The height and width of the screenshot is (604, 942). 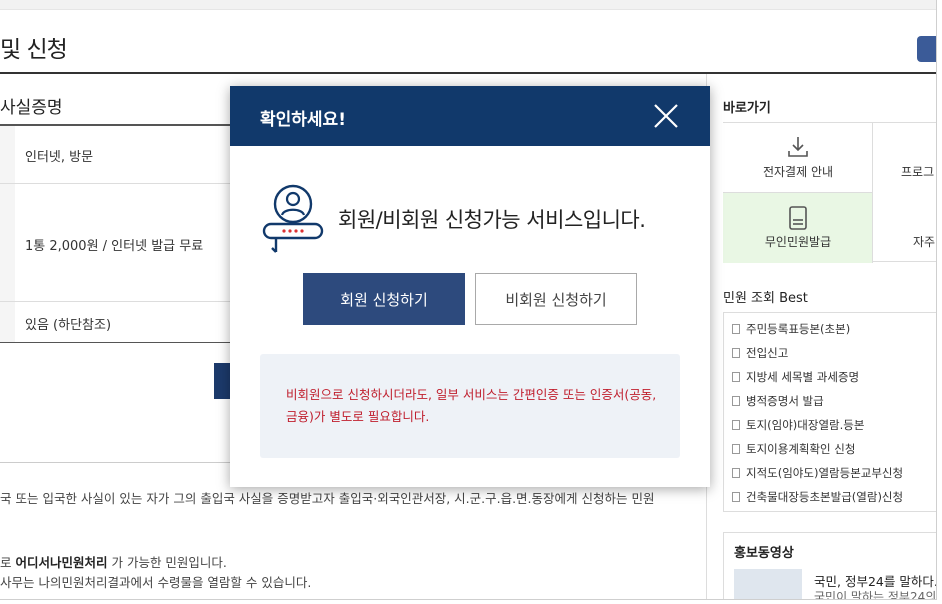 I want to click on page-title: 및 신청, so click(x=34, y=50).